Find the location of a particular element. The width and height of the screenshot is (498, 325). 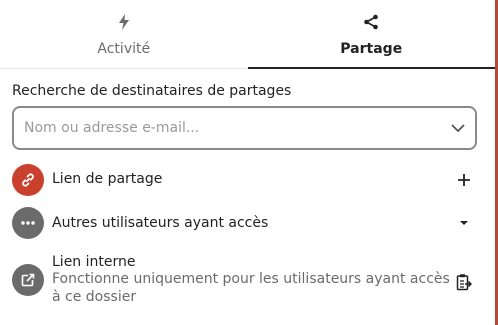

search-input is located at coordinates (236, 128).